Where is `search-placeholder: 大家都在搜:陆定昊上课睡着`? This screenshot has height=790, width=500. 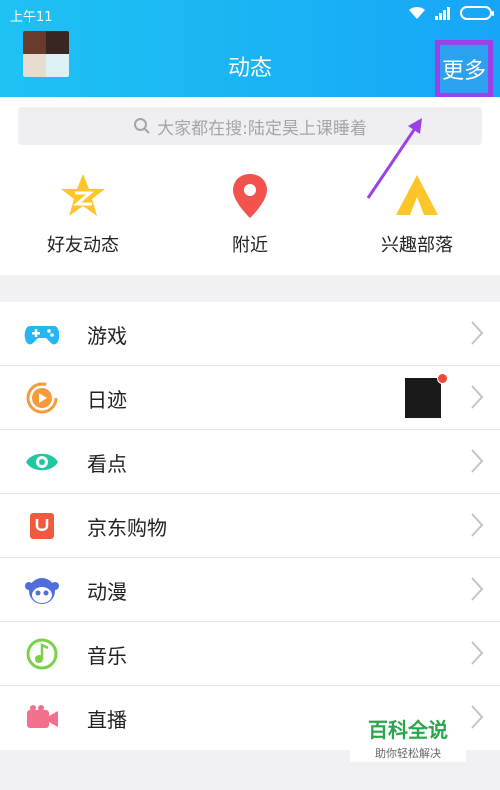 search-placeholder: 大家都在搜:陆定昊上课睡着 is located at coordinates (262, 128).